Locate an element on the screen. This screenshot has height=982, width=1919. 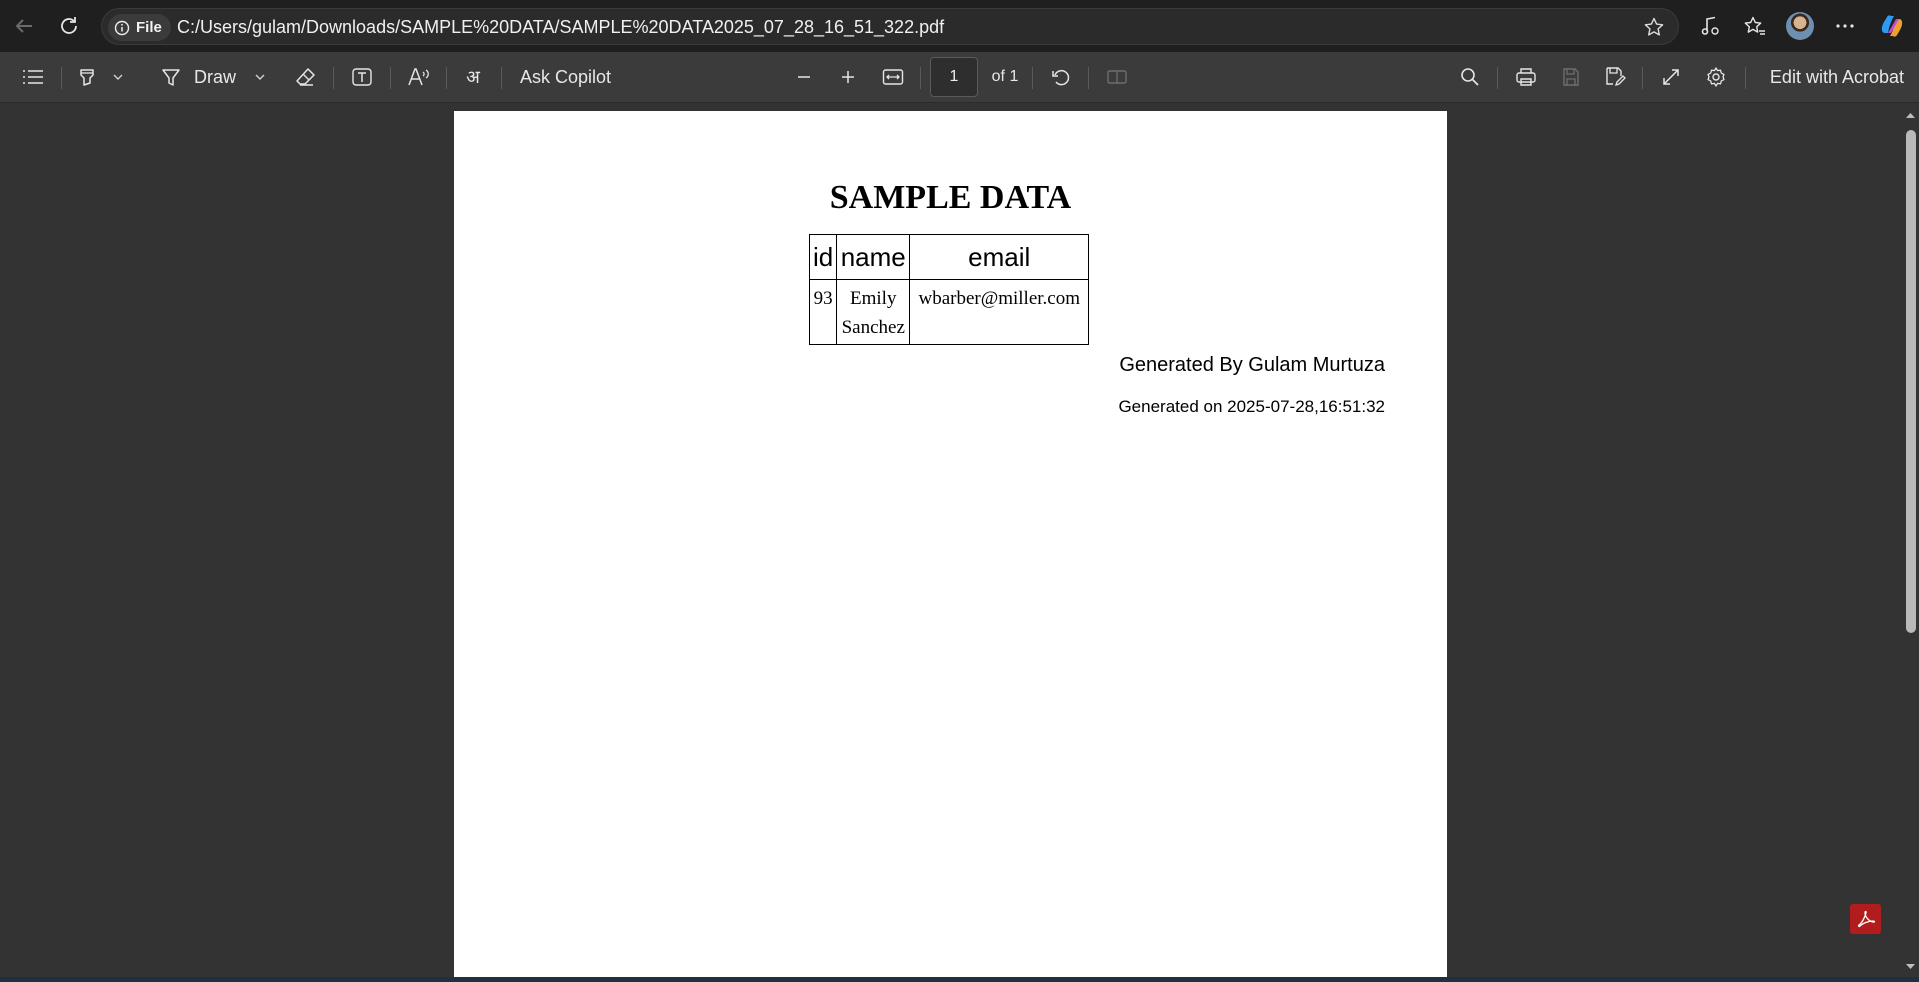
ask-copilot-button: Ask Copilot is located at coordinates (569, 77).